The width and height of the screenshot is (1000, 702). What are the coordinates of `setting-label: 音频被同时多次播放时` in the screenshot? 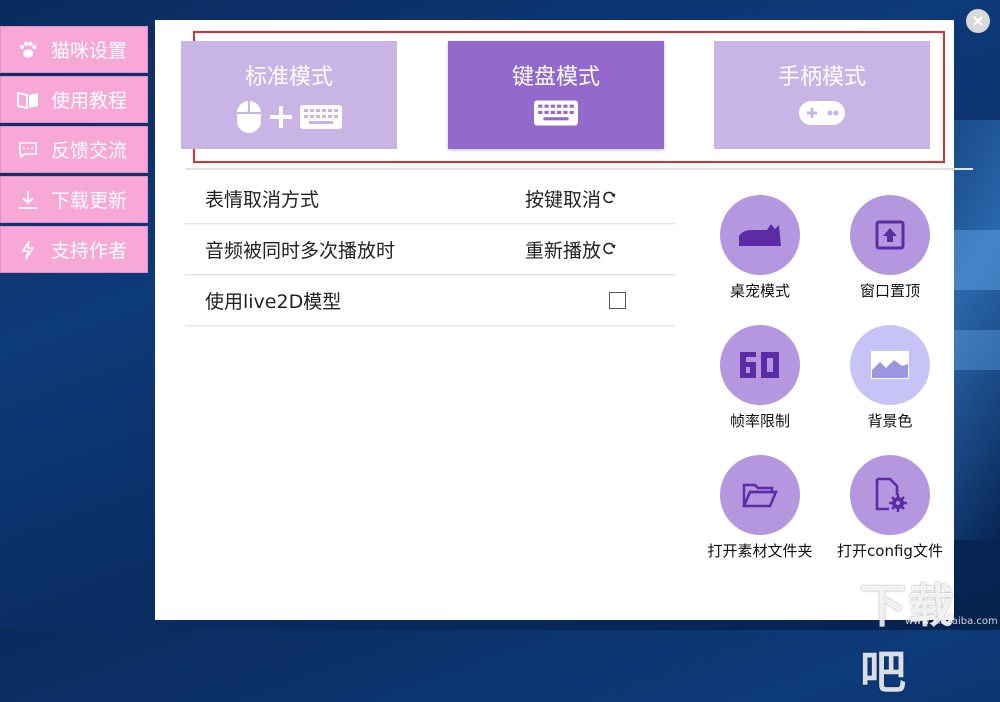 It's located at (300, 250).